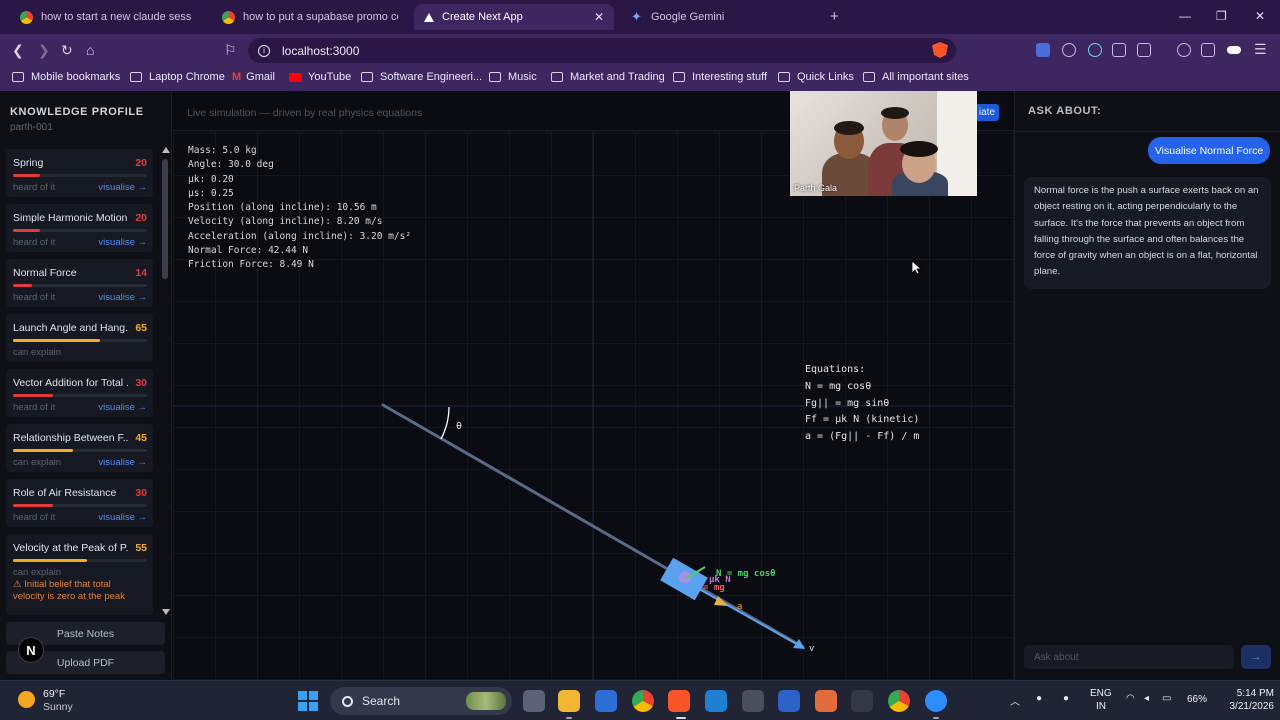 Image resolution: width=1280 pixels, height=720 pixels. What do you see at coordinates (789, 701) in the screenshot?
I see `azure-icon` at bounding box center [789, 701].